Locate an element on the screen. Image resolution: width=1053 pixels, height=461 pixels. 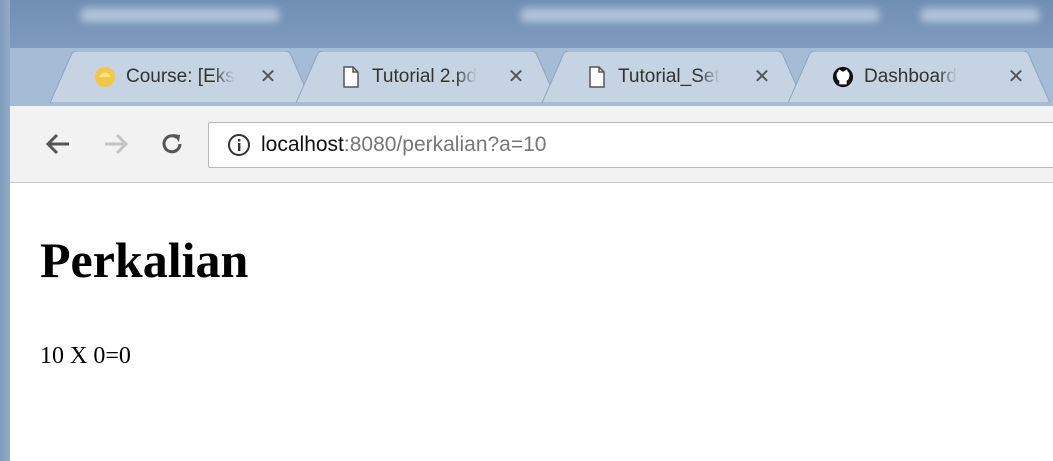
address-bar: localhost:8080/perkalian?a=10 is located at coordinates (630, 145).